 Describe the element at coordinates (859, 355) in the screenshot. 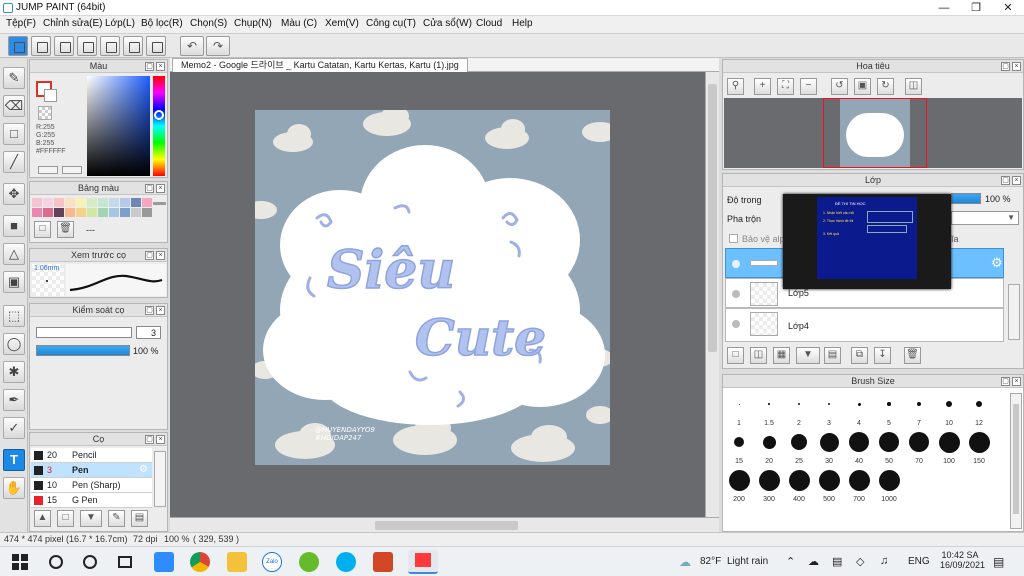

I see `duplicate-layer-icon: ⧉` at that location.